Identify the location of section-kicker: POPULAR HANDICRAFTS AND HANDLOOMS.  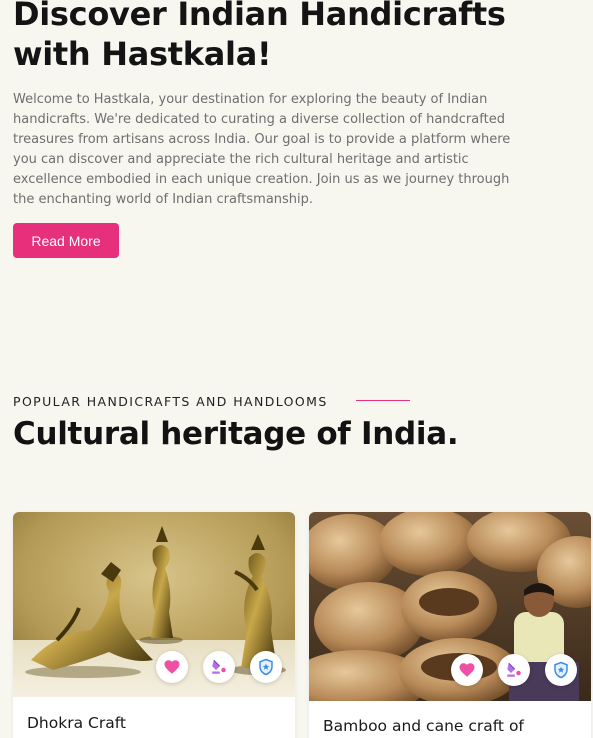
(170, 401).